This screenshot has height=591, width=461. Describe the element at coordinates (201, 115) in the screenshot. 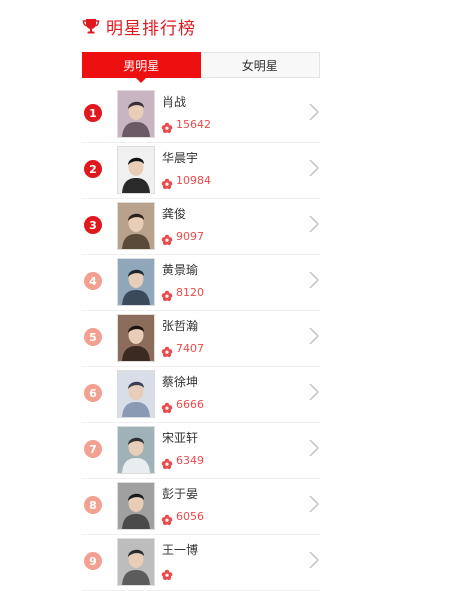

I see `star-row: 1 肖战 15642` at that location.